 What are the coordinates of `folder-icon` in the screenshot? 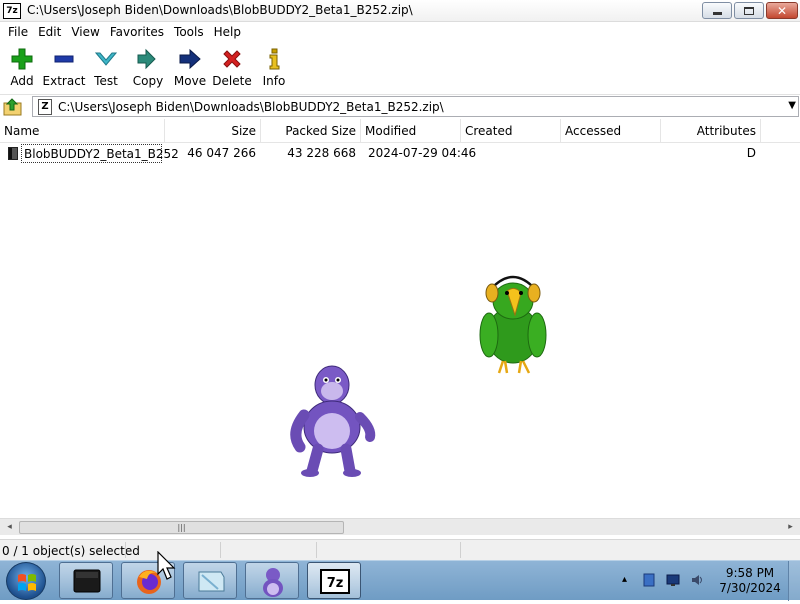 It's located at (13, 153).